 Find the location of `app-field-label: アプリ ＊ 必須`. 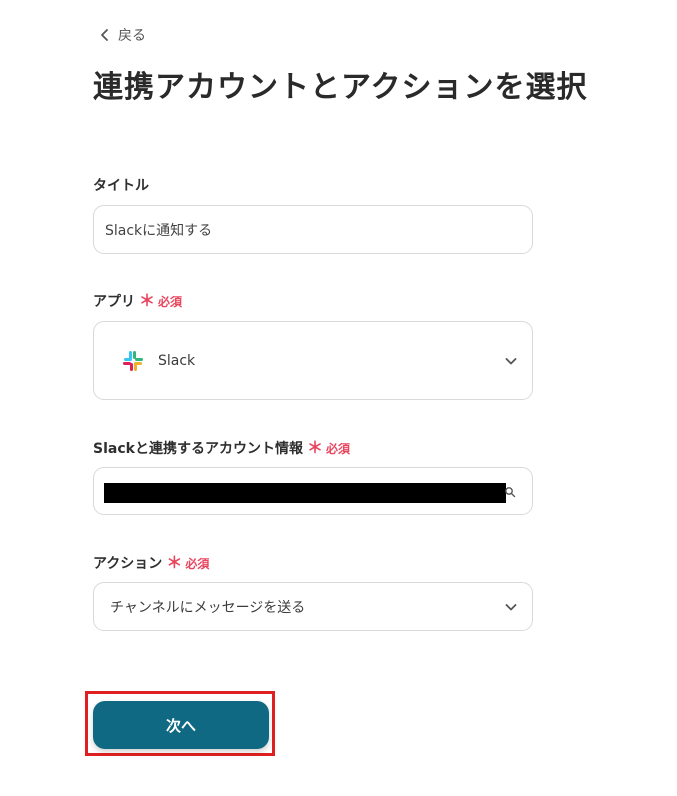

app-field-label: アプリ ＊ 必須 is located at coordinates (137, 301).